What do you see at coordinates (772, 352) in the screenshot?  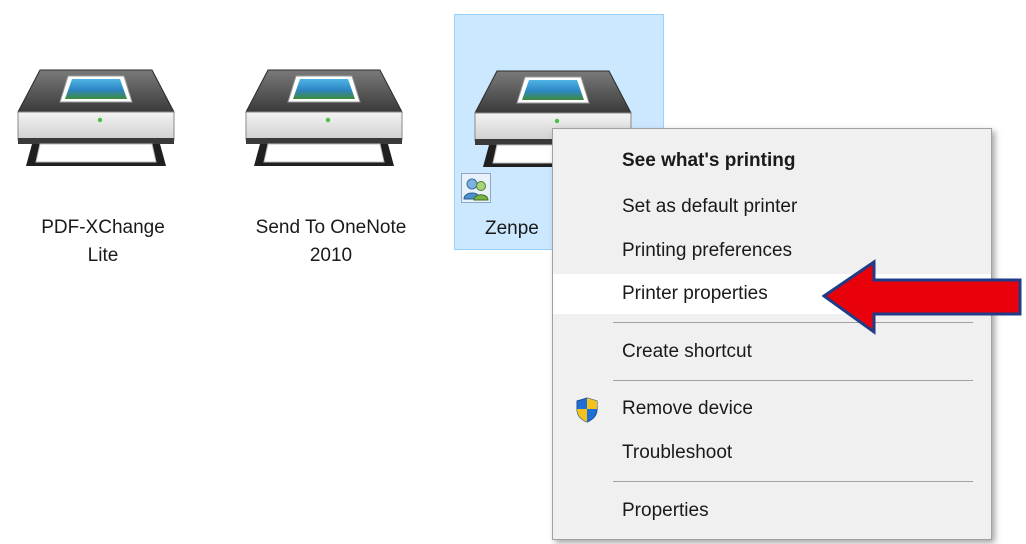 I see `menu-item-create-shortcut: Create shortcut` at bounding box center [772, 352].